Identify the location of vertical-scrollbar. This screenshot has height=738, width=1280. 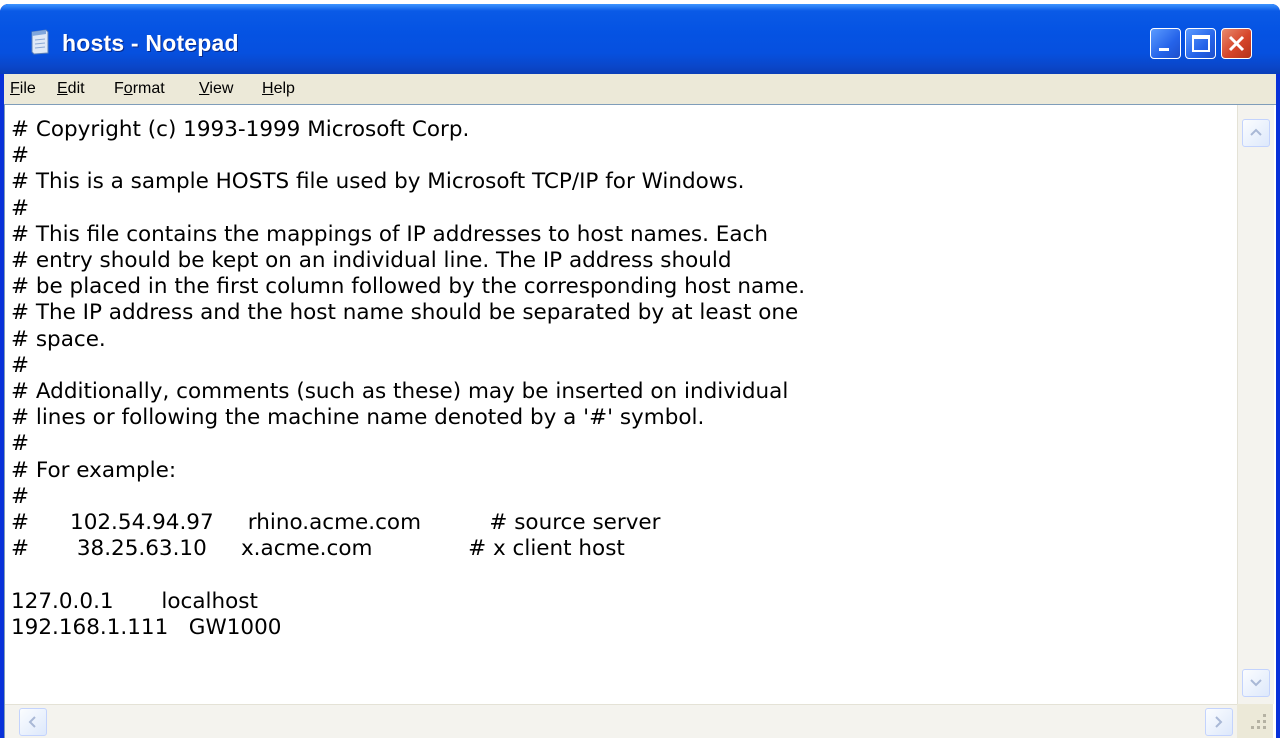
(1255, 404).